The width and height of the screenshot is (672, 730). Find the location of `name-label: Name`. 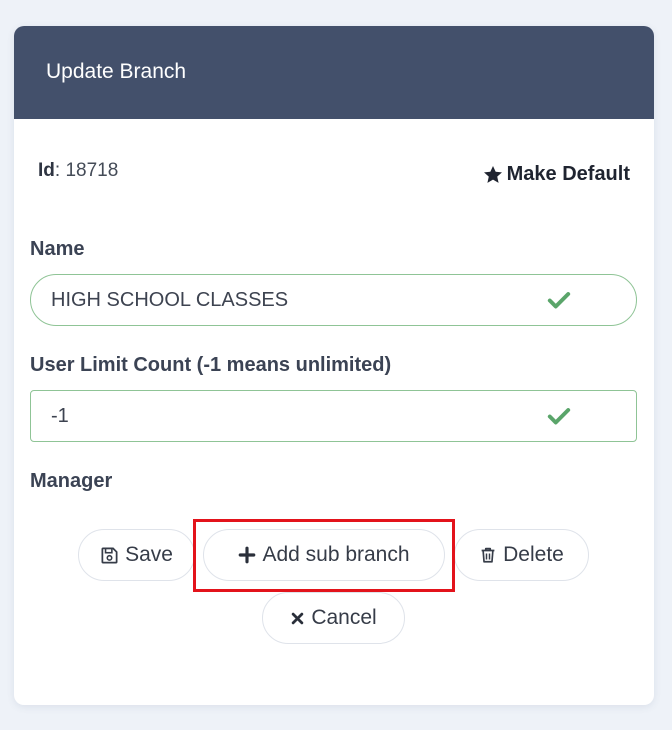

name-label: Name is located at coordinates (57, 249).